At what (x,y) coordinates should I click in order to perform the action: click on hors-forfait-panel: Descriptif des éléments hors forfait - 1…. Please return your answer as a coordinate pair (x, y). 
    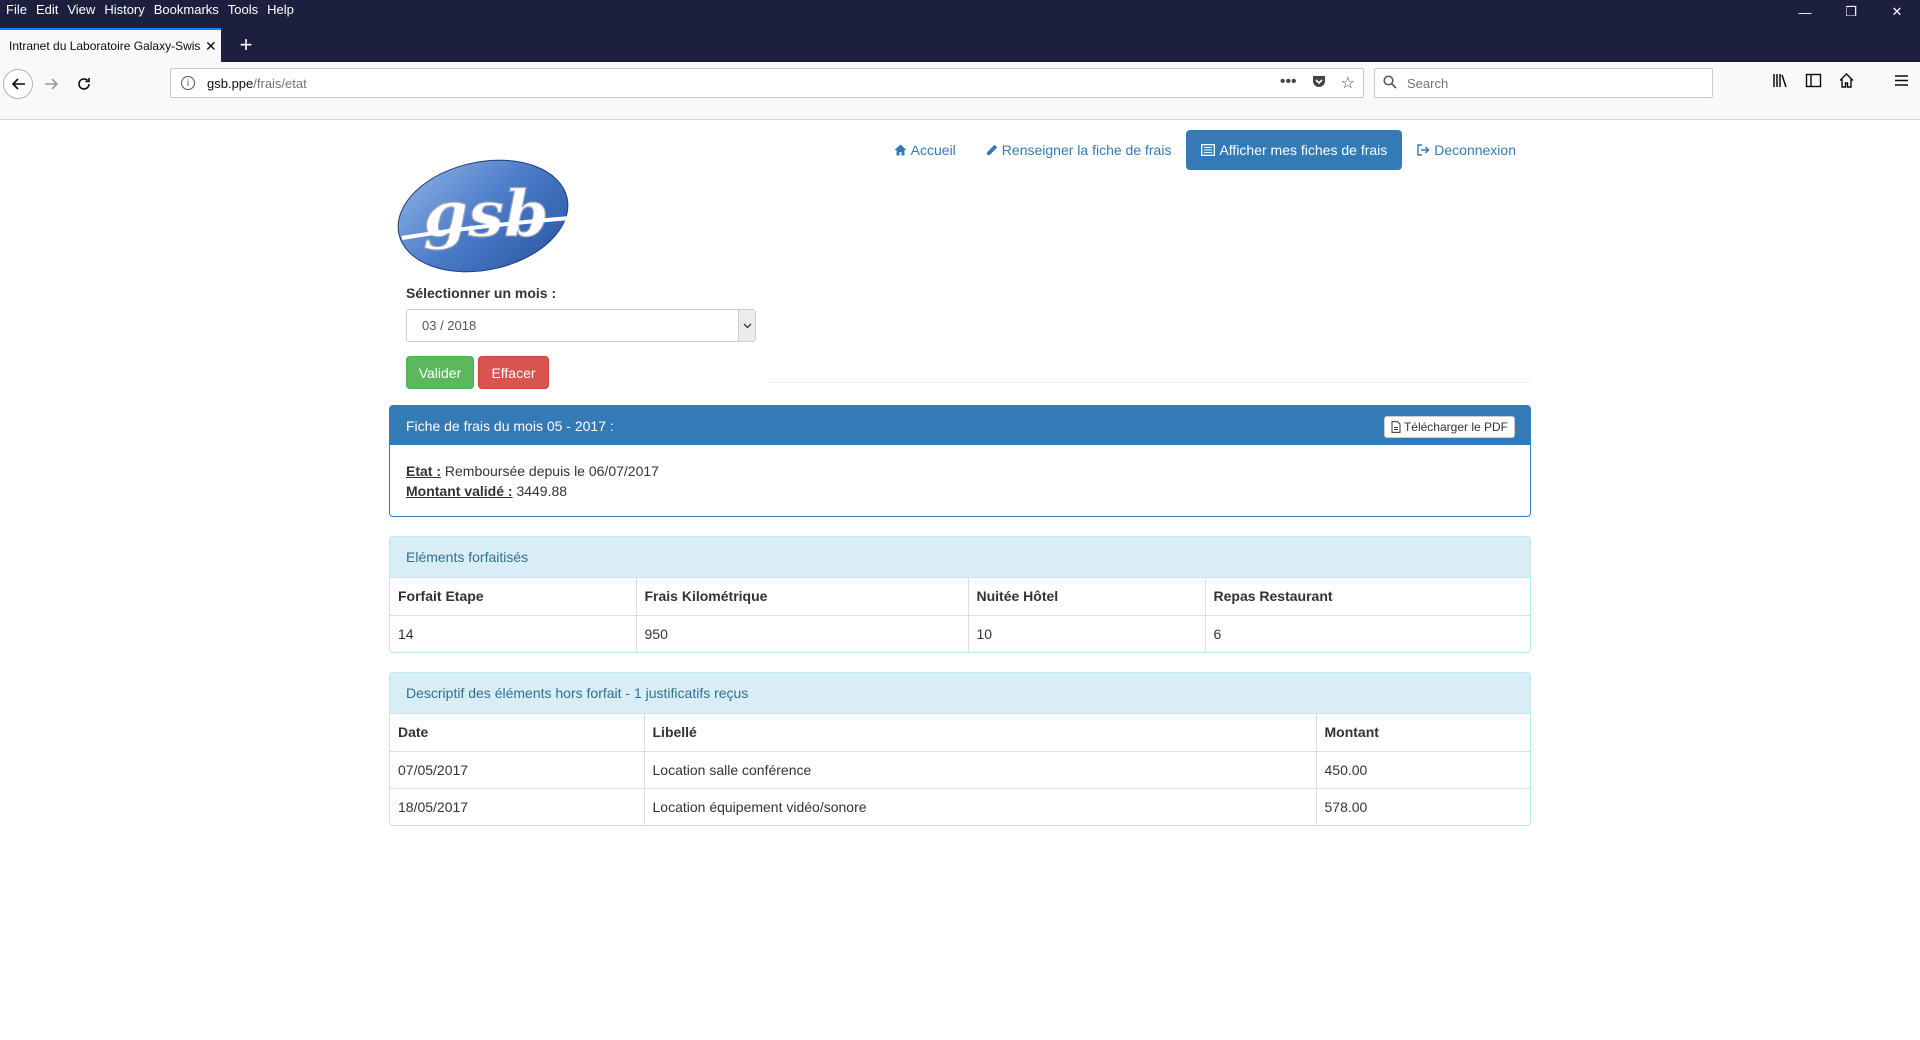
    Looking at the image, I should click on (960, 749).